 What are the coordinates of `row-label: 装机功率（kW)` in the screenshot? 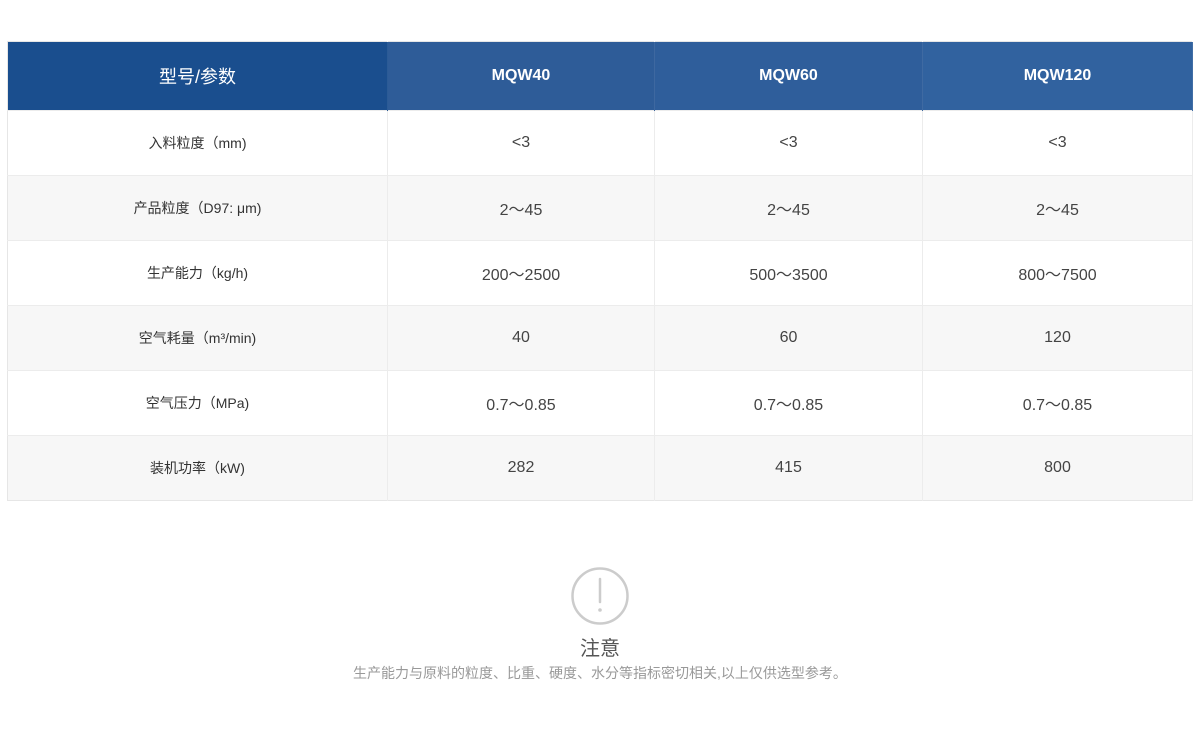 It's located at (197, 468).